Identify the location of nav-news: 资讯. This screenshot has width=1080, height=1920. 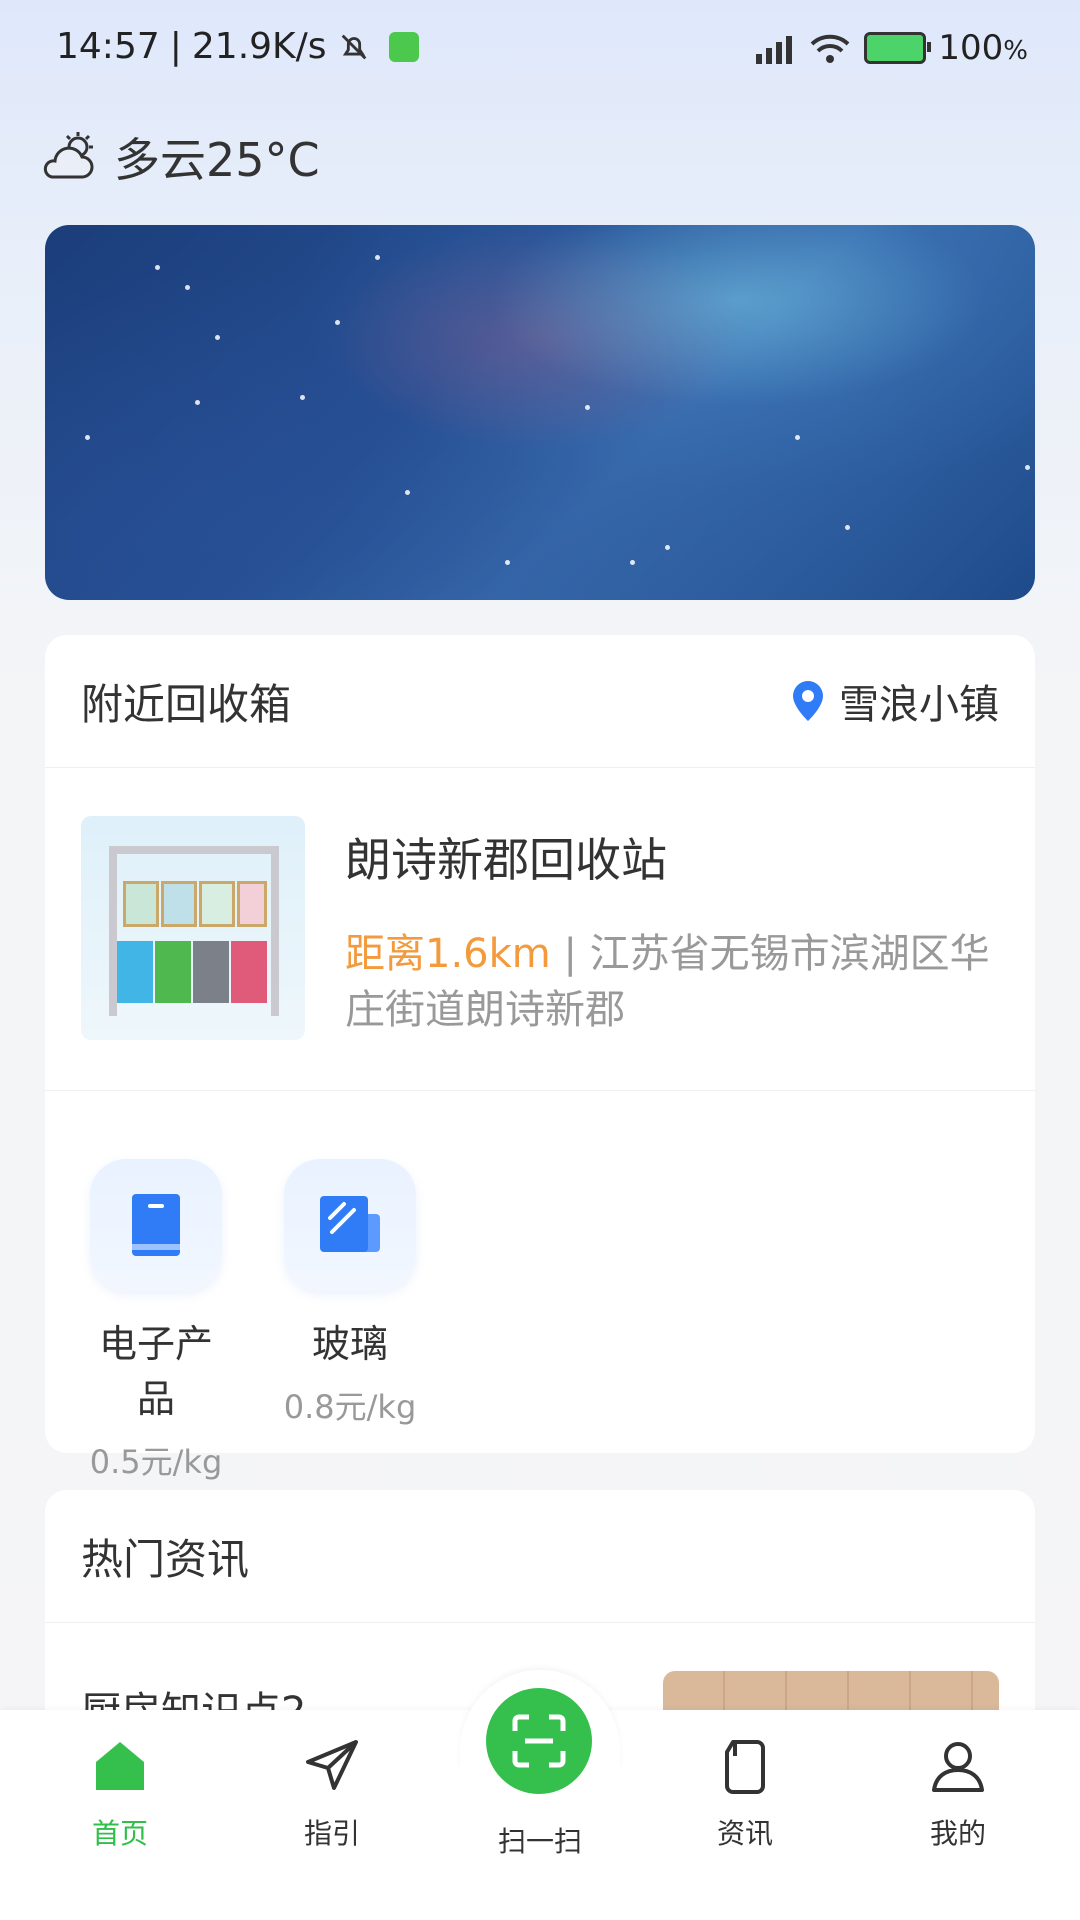
(745, 1794).